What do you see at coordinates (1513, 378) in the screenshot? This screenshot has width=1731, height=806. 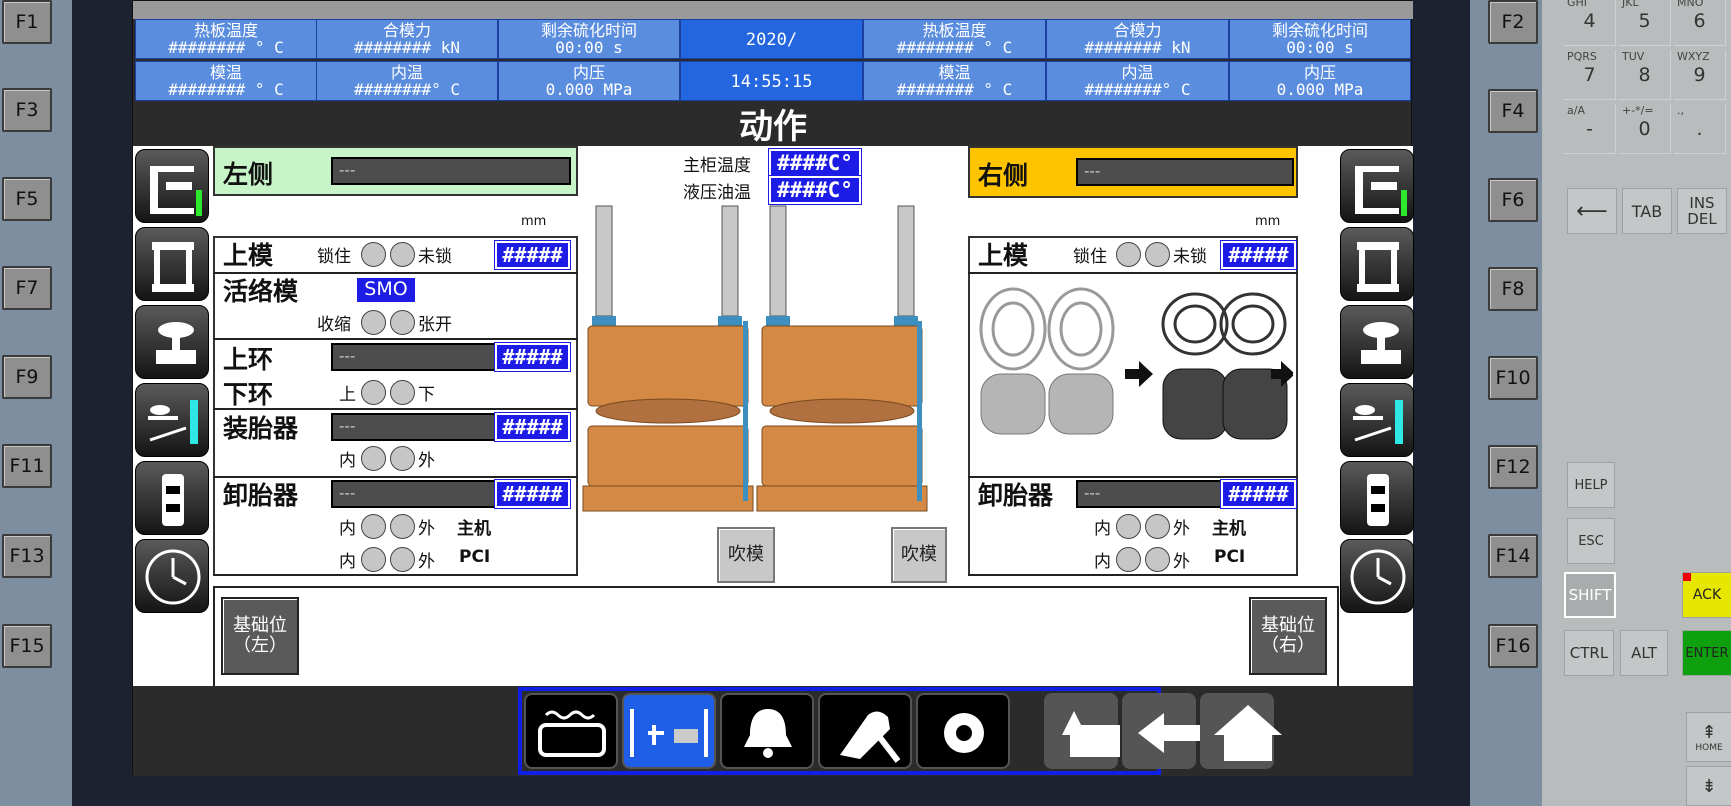 I see `function-key-f10: F10` at bounding box center [1513, 378].